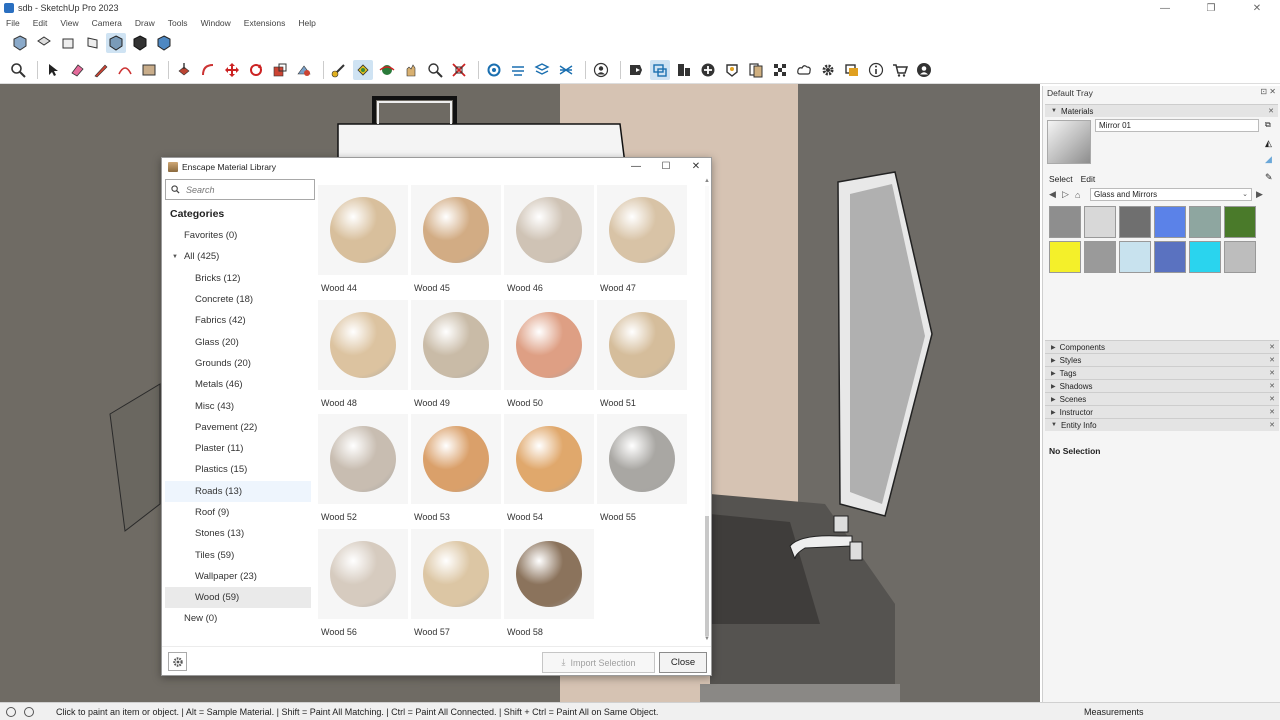 This screenshot has width=1280, height=720. Describe the element at coordinates (363, 69) in the screenshot. I see `paint-bucket-icon` at that location.